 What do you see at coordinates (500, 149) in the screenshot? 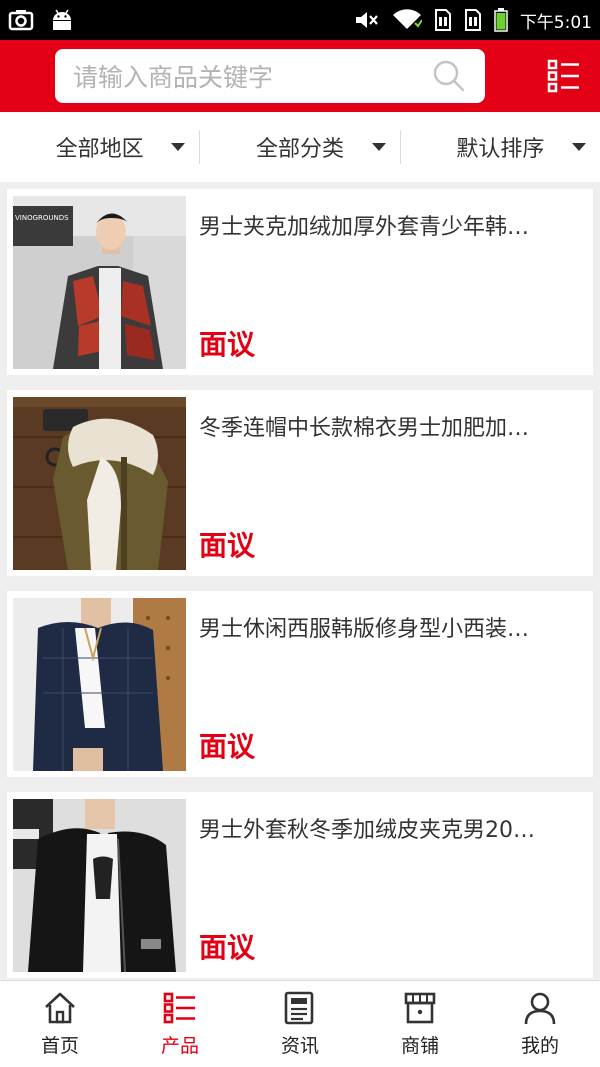
I see `filter-sort-label: 默认排序` at bounding box center [500, 149].